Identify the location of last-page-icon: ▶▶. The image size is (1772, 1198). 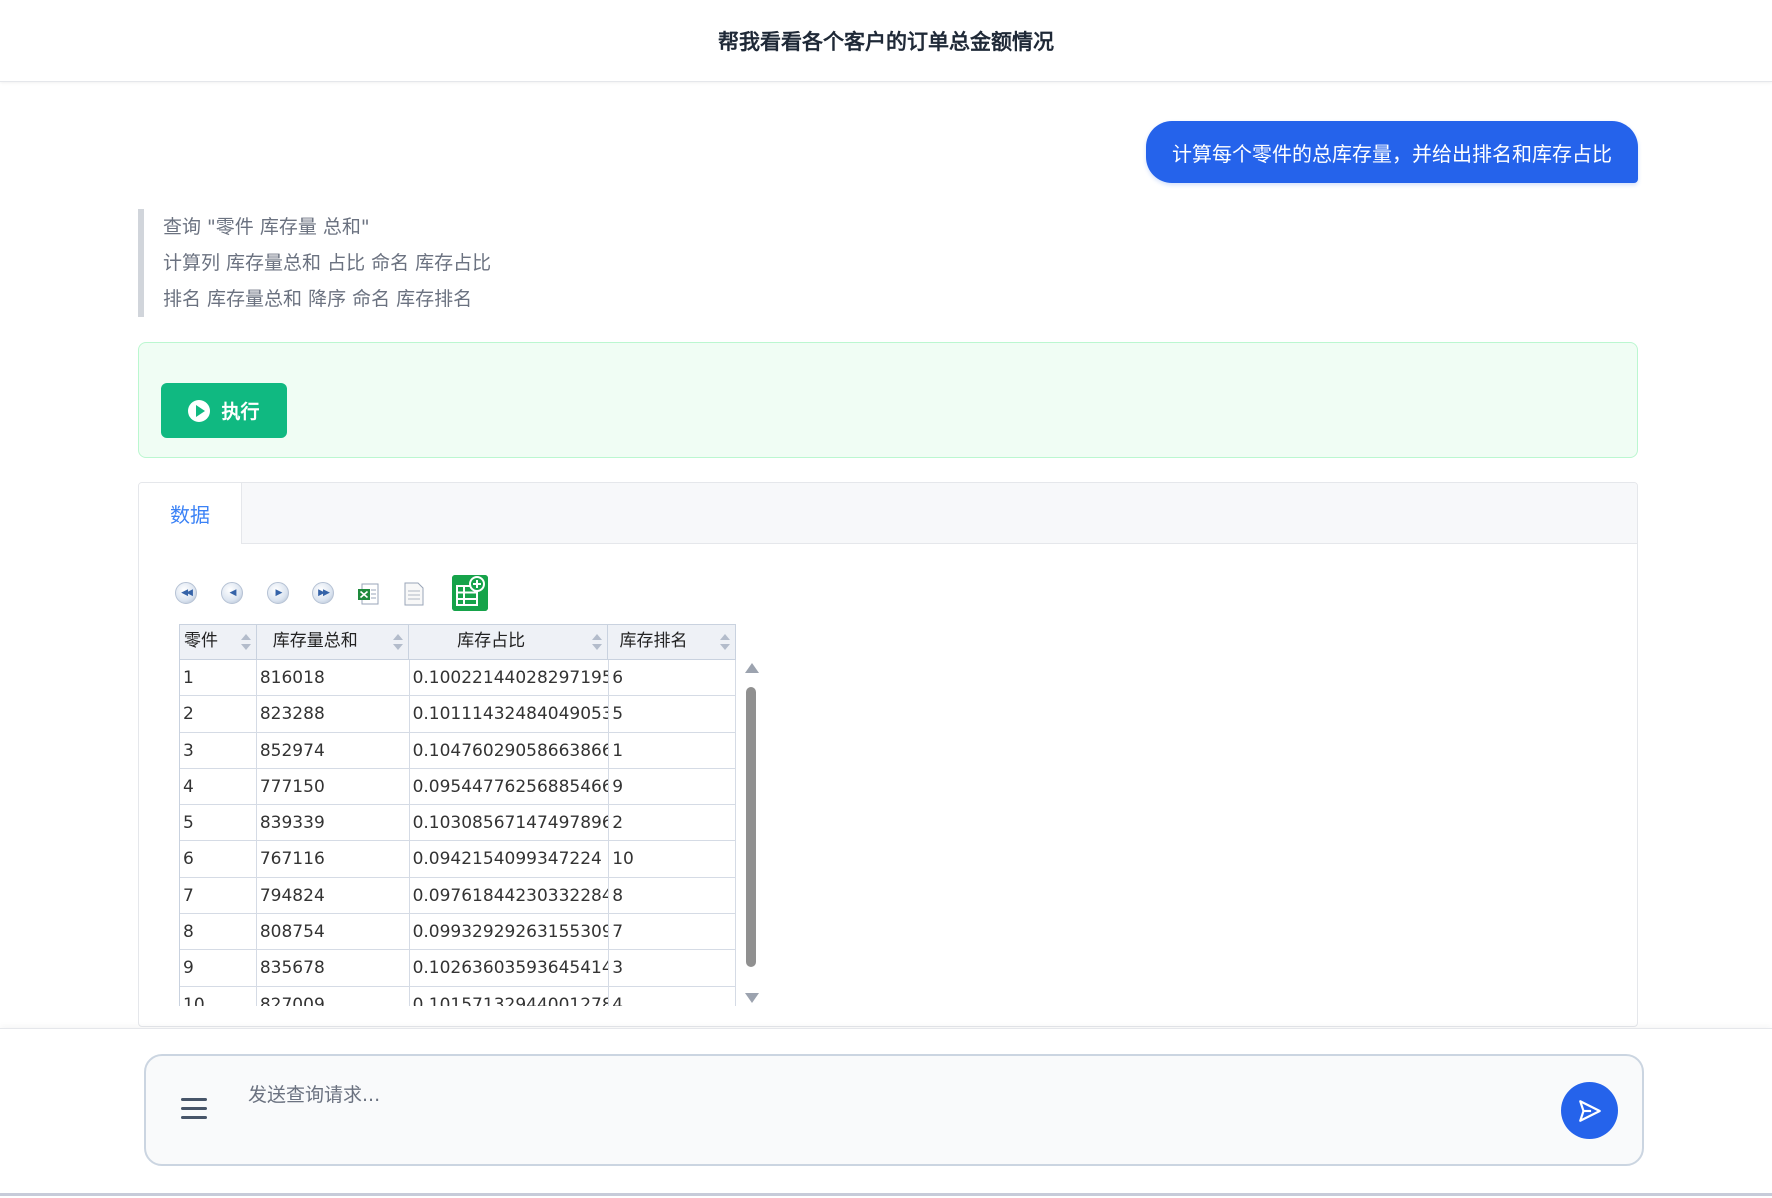
(323, 593).